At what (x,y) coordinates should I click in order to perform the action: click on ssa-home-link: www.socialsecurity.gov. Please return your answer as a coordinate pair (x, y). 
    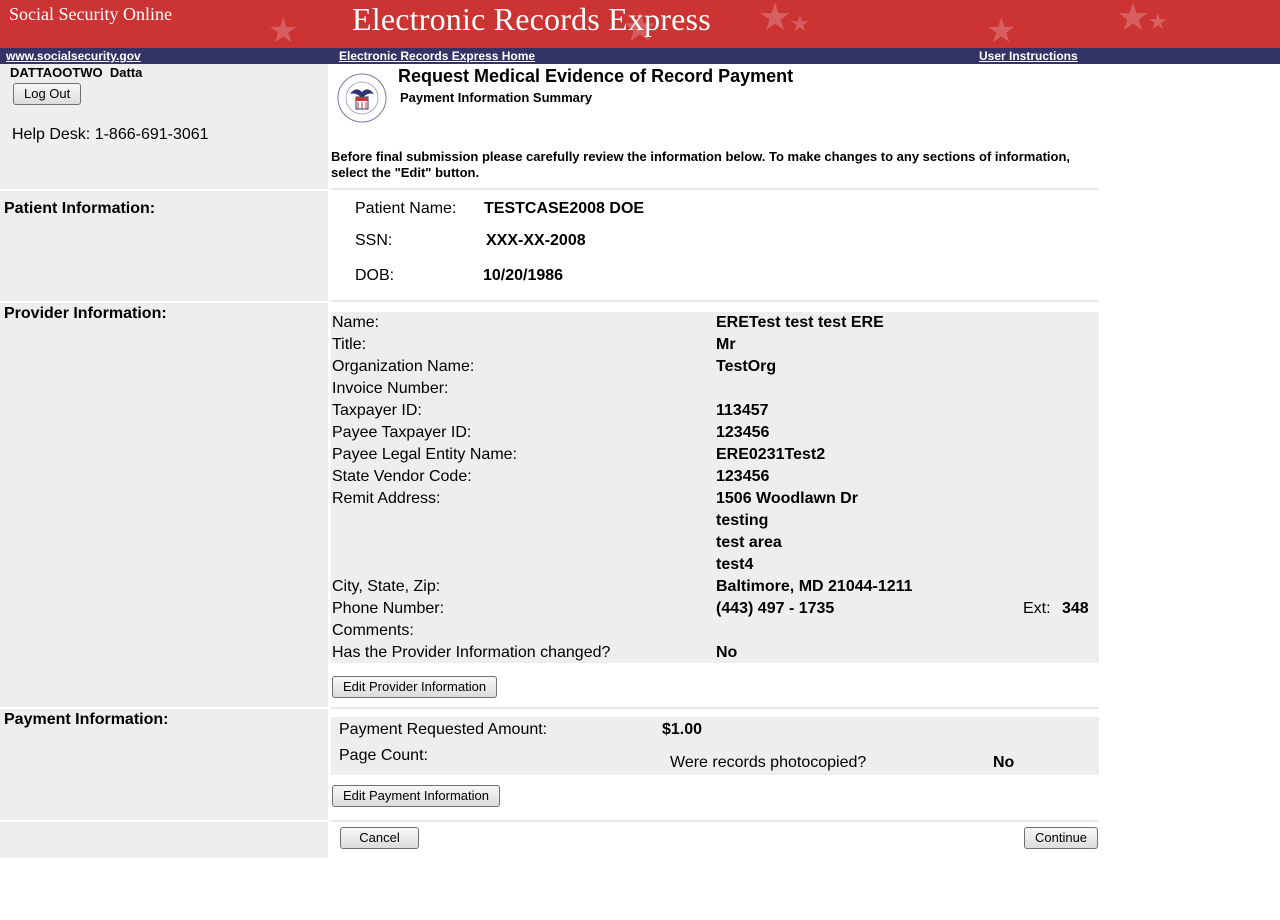
    Looking at the image, I should click on (73, 56).